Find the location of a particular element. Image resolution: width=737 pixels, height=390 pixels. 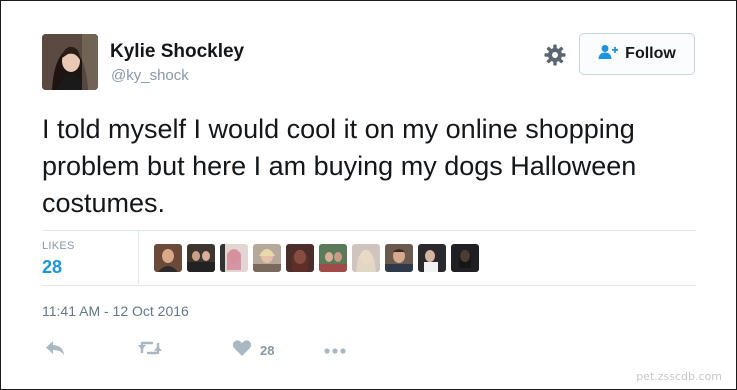

follow-button: Follow is located at coordinates (637, 54).